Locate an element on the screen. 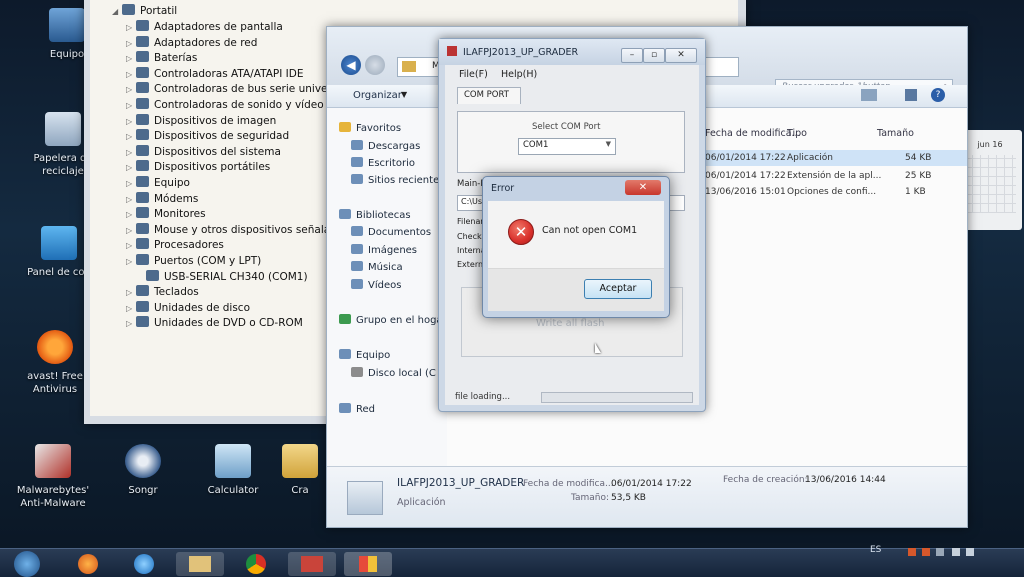 Image resolution: width=1024 pixels, height=577 pixels. tree-item: ▷ Monitores is located at coordinates (166, 213).